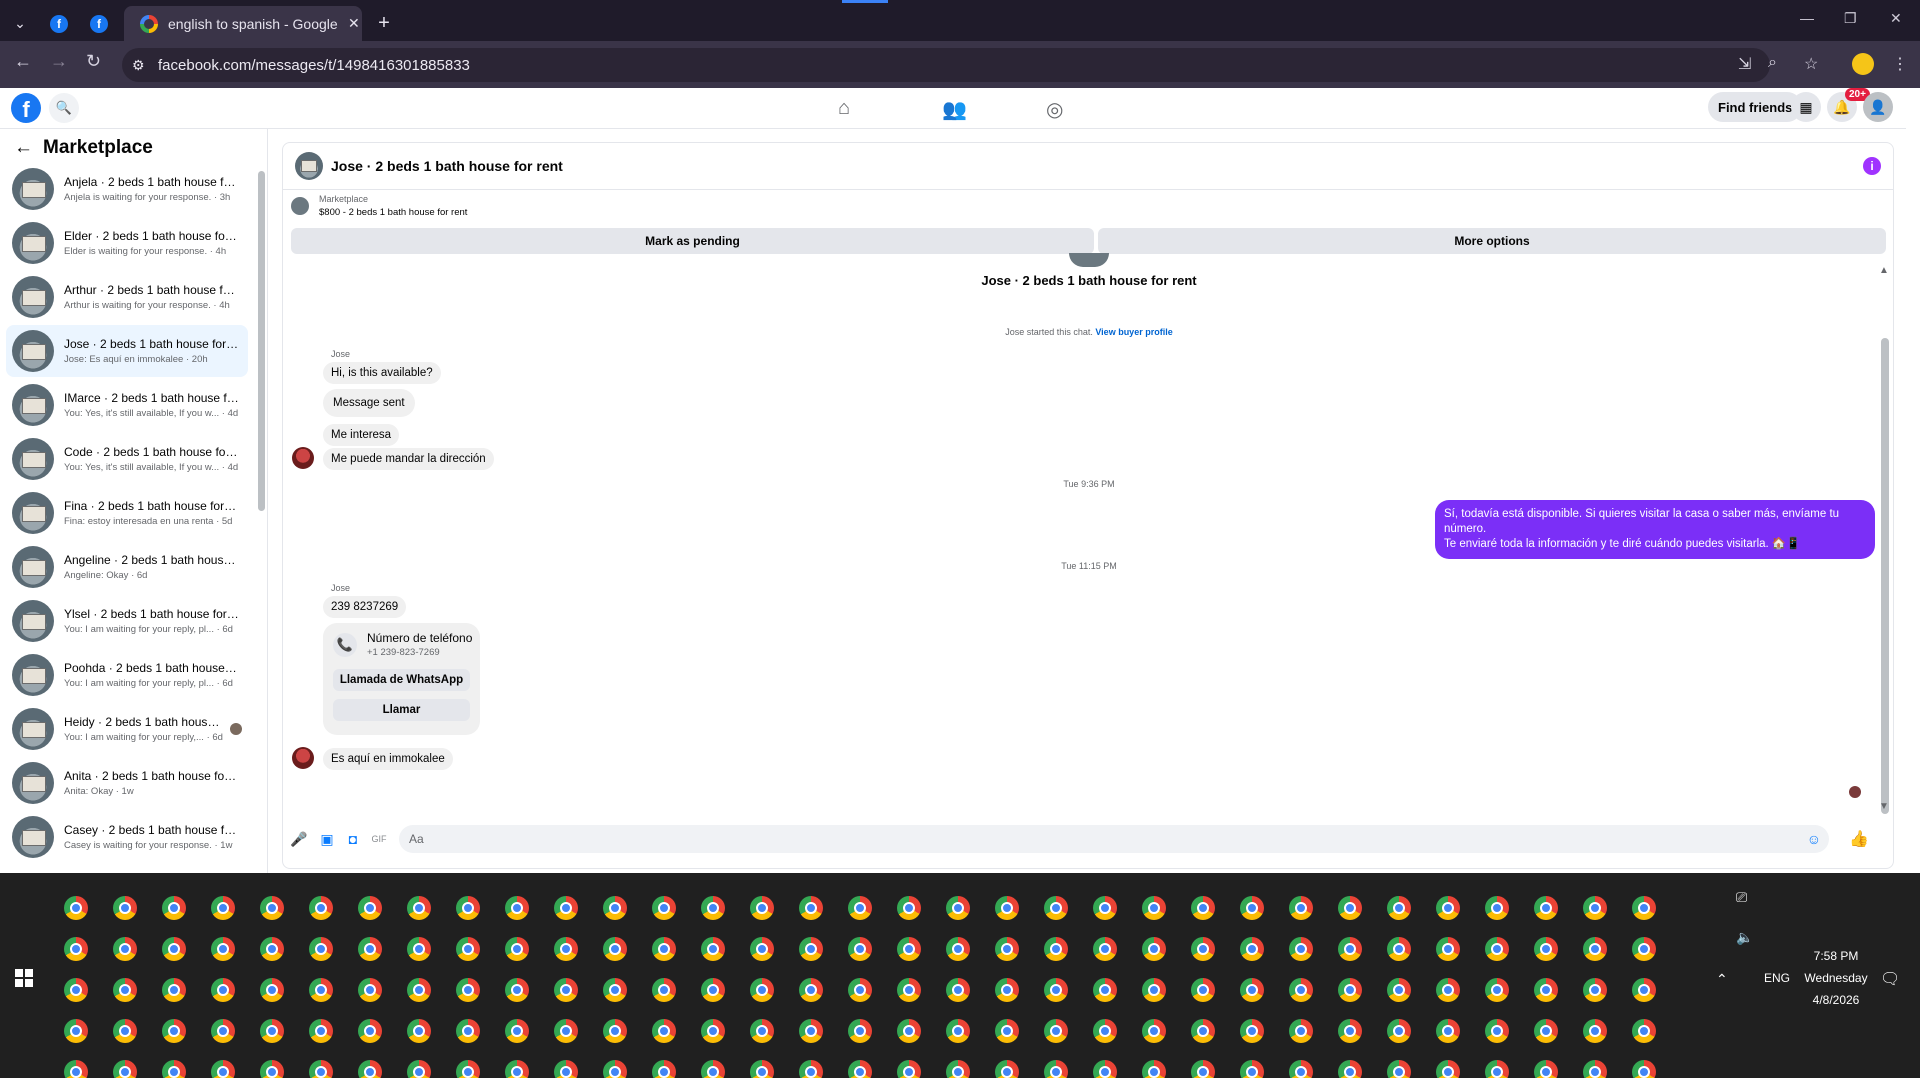  What do you see at coordinates (382, 373) in the screenshot?
I see `message-bubble: Hi, is this available?` at bounding box center [382, 373].